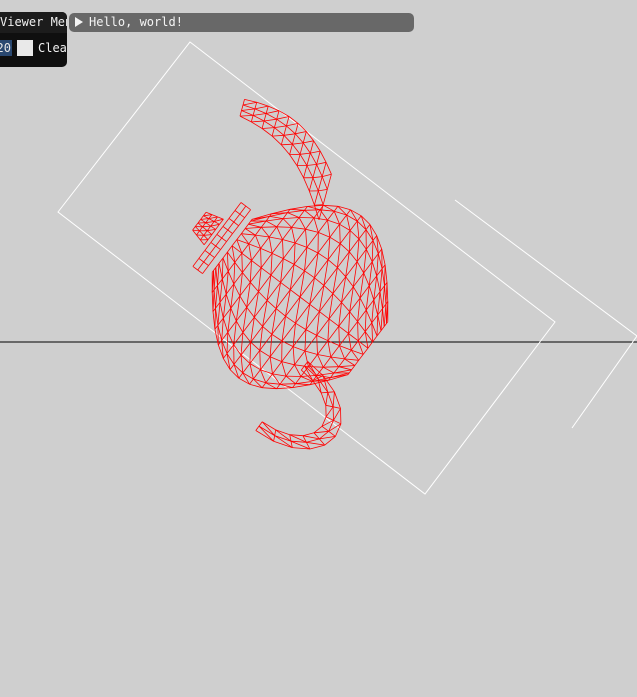 The height and width of the screenshot is (697, 637). Describe the element at coordinates (79, 22) in the screenshot. I see `collapse-arrow-icon` at that location.